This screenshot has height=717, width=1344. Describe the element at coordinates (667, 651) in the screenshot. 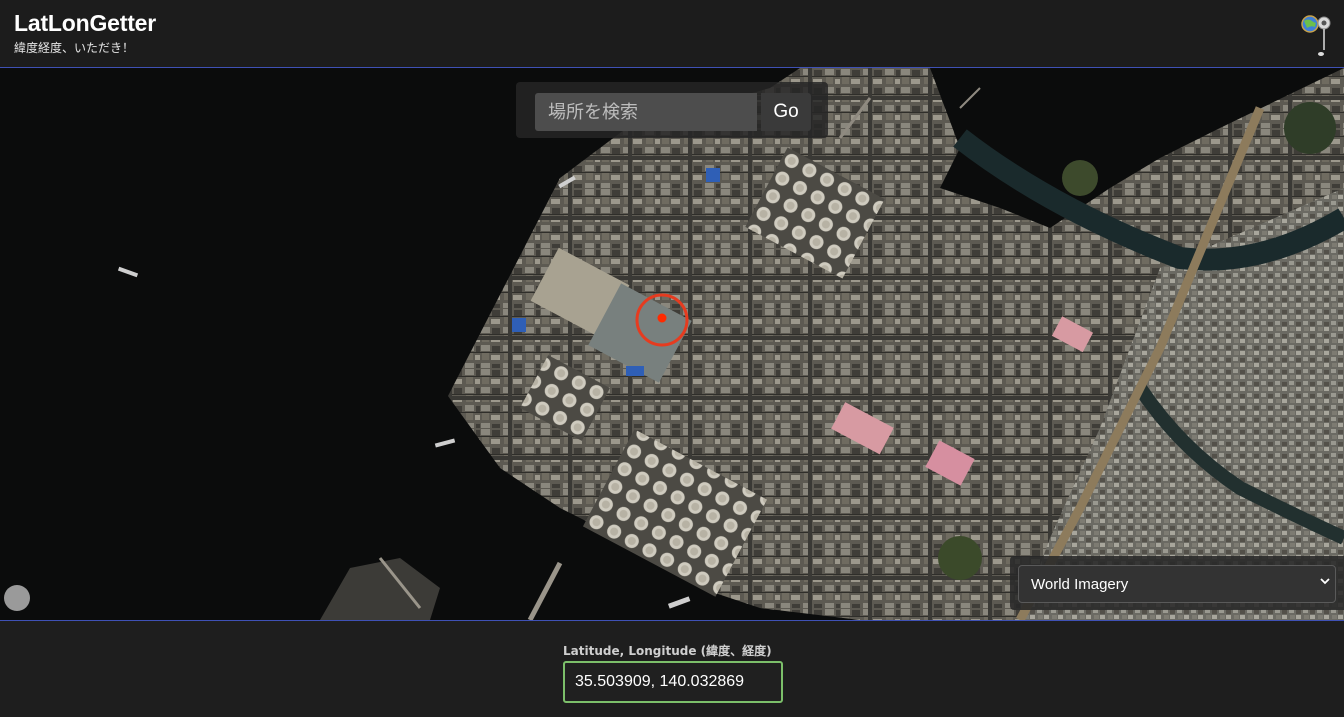

I see `coordinates-label: Latitude, Longitude (緯度、経度)` at that location.